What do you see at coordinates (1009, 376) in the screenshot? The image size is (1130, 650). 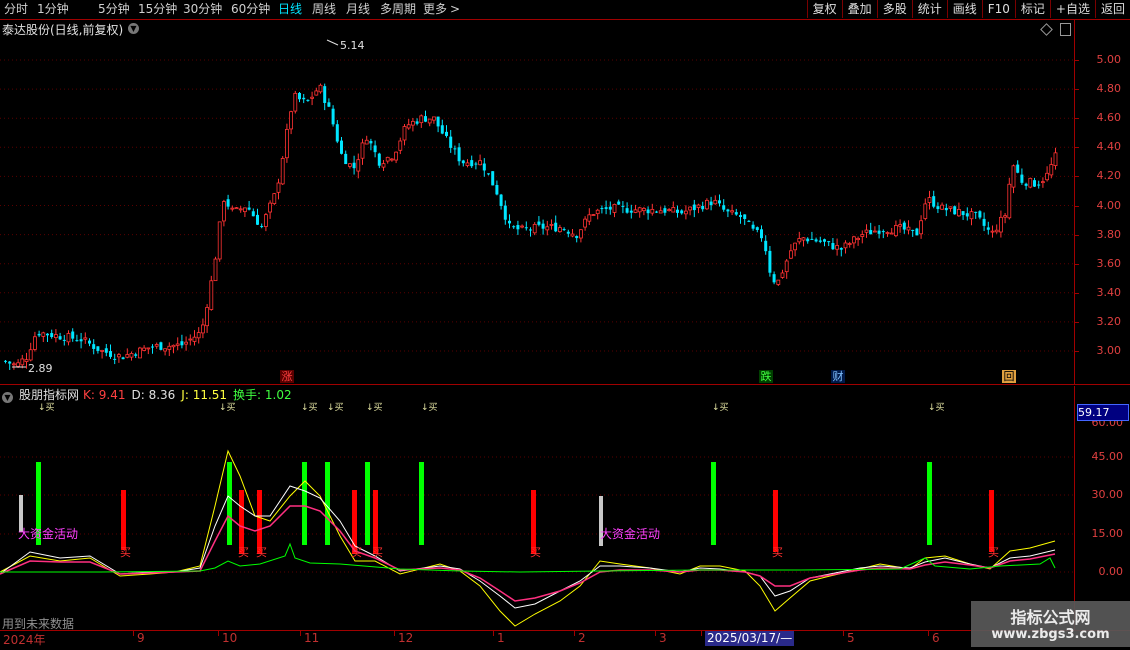 I see `event-marker: 回` at bounding box center [1009, 376].